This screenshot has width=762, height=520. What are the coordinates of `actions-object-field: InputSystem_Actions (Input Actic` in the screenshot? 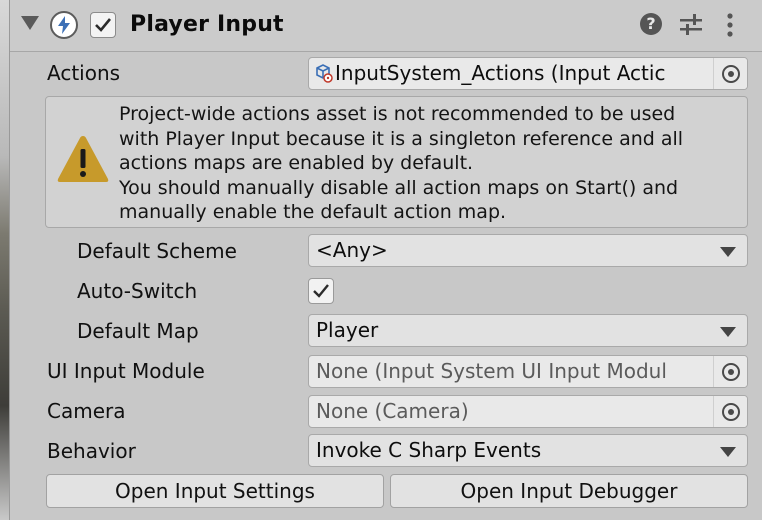 It's located at (528, 73).